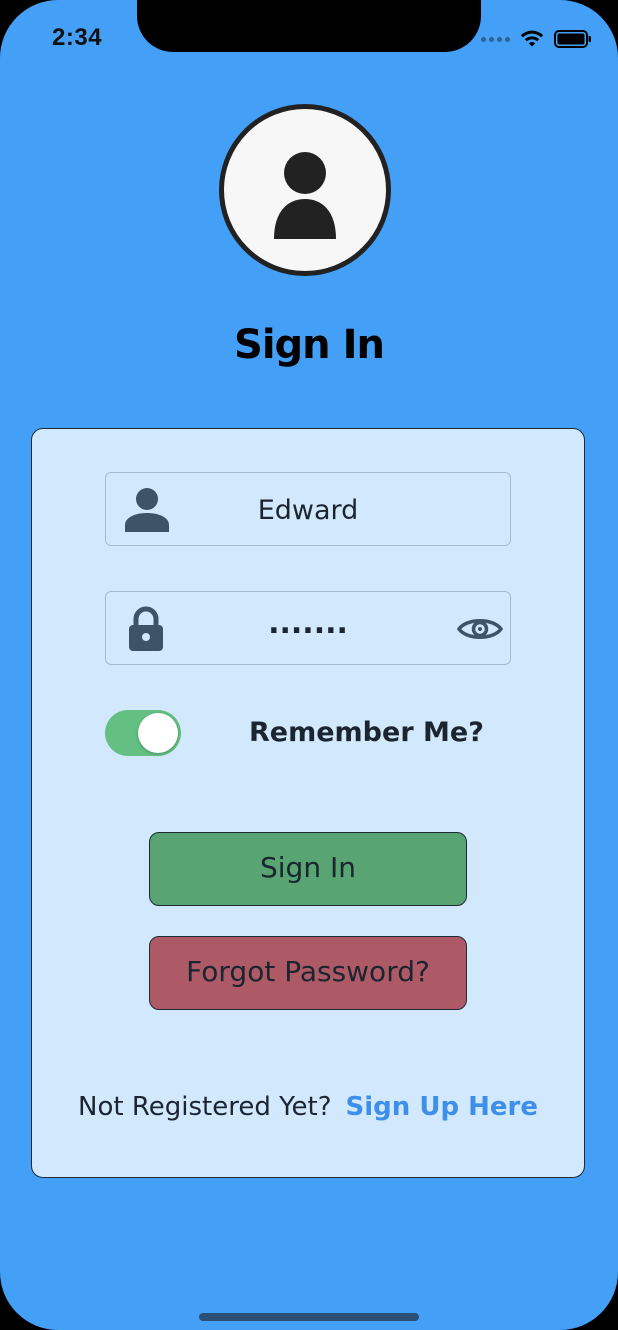  What do you see at coordinates (308, 869) in the screenshot?
I see `sign-in-button: Sign In` at bounding box center [308, 869].